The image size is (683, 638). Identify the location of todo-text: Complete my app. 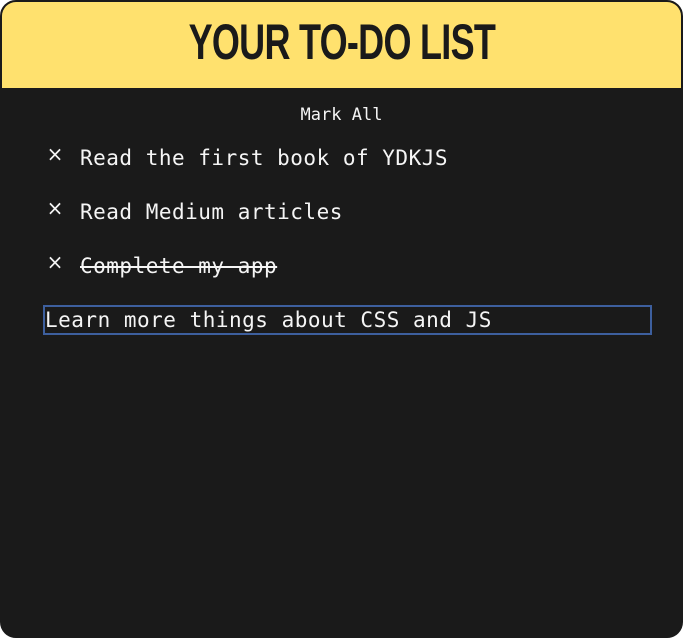
(178, 266).